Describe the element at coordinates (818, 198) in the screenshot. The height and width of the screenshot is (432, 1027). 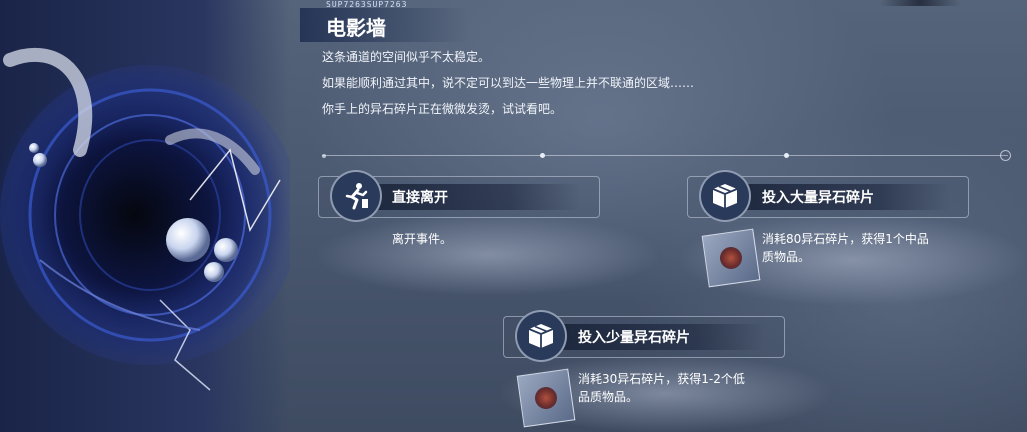
I see `option-invest-large-label: 投入大量异石碎片` at that location.